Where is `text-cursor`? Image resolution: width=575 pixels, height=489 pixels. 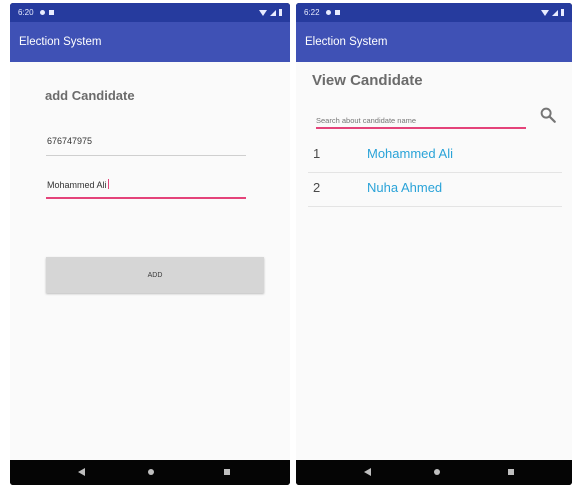
text-cursor is located at coordinates (108, 184).